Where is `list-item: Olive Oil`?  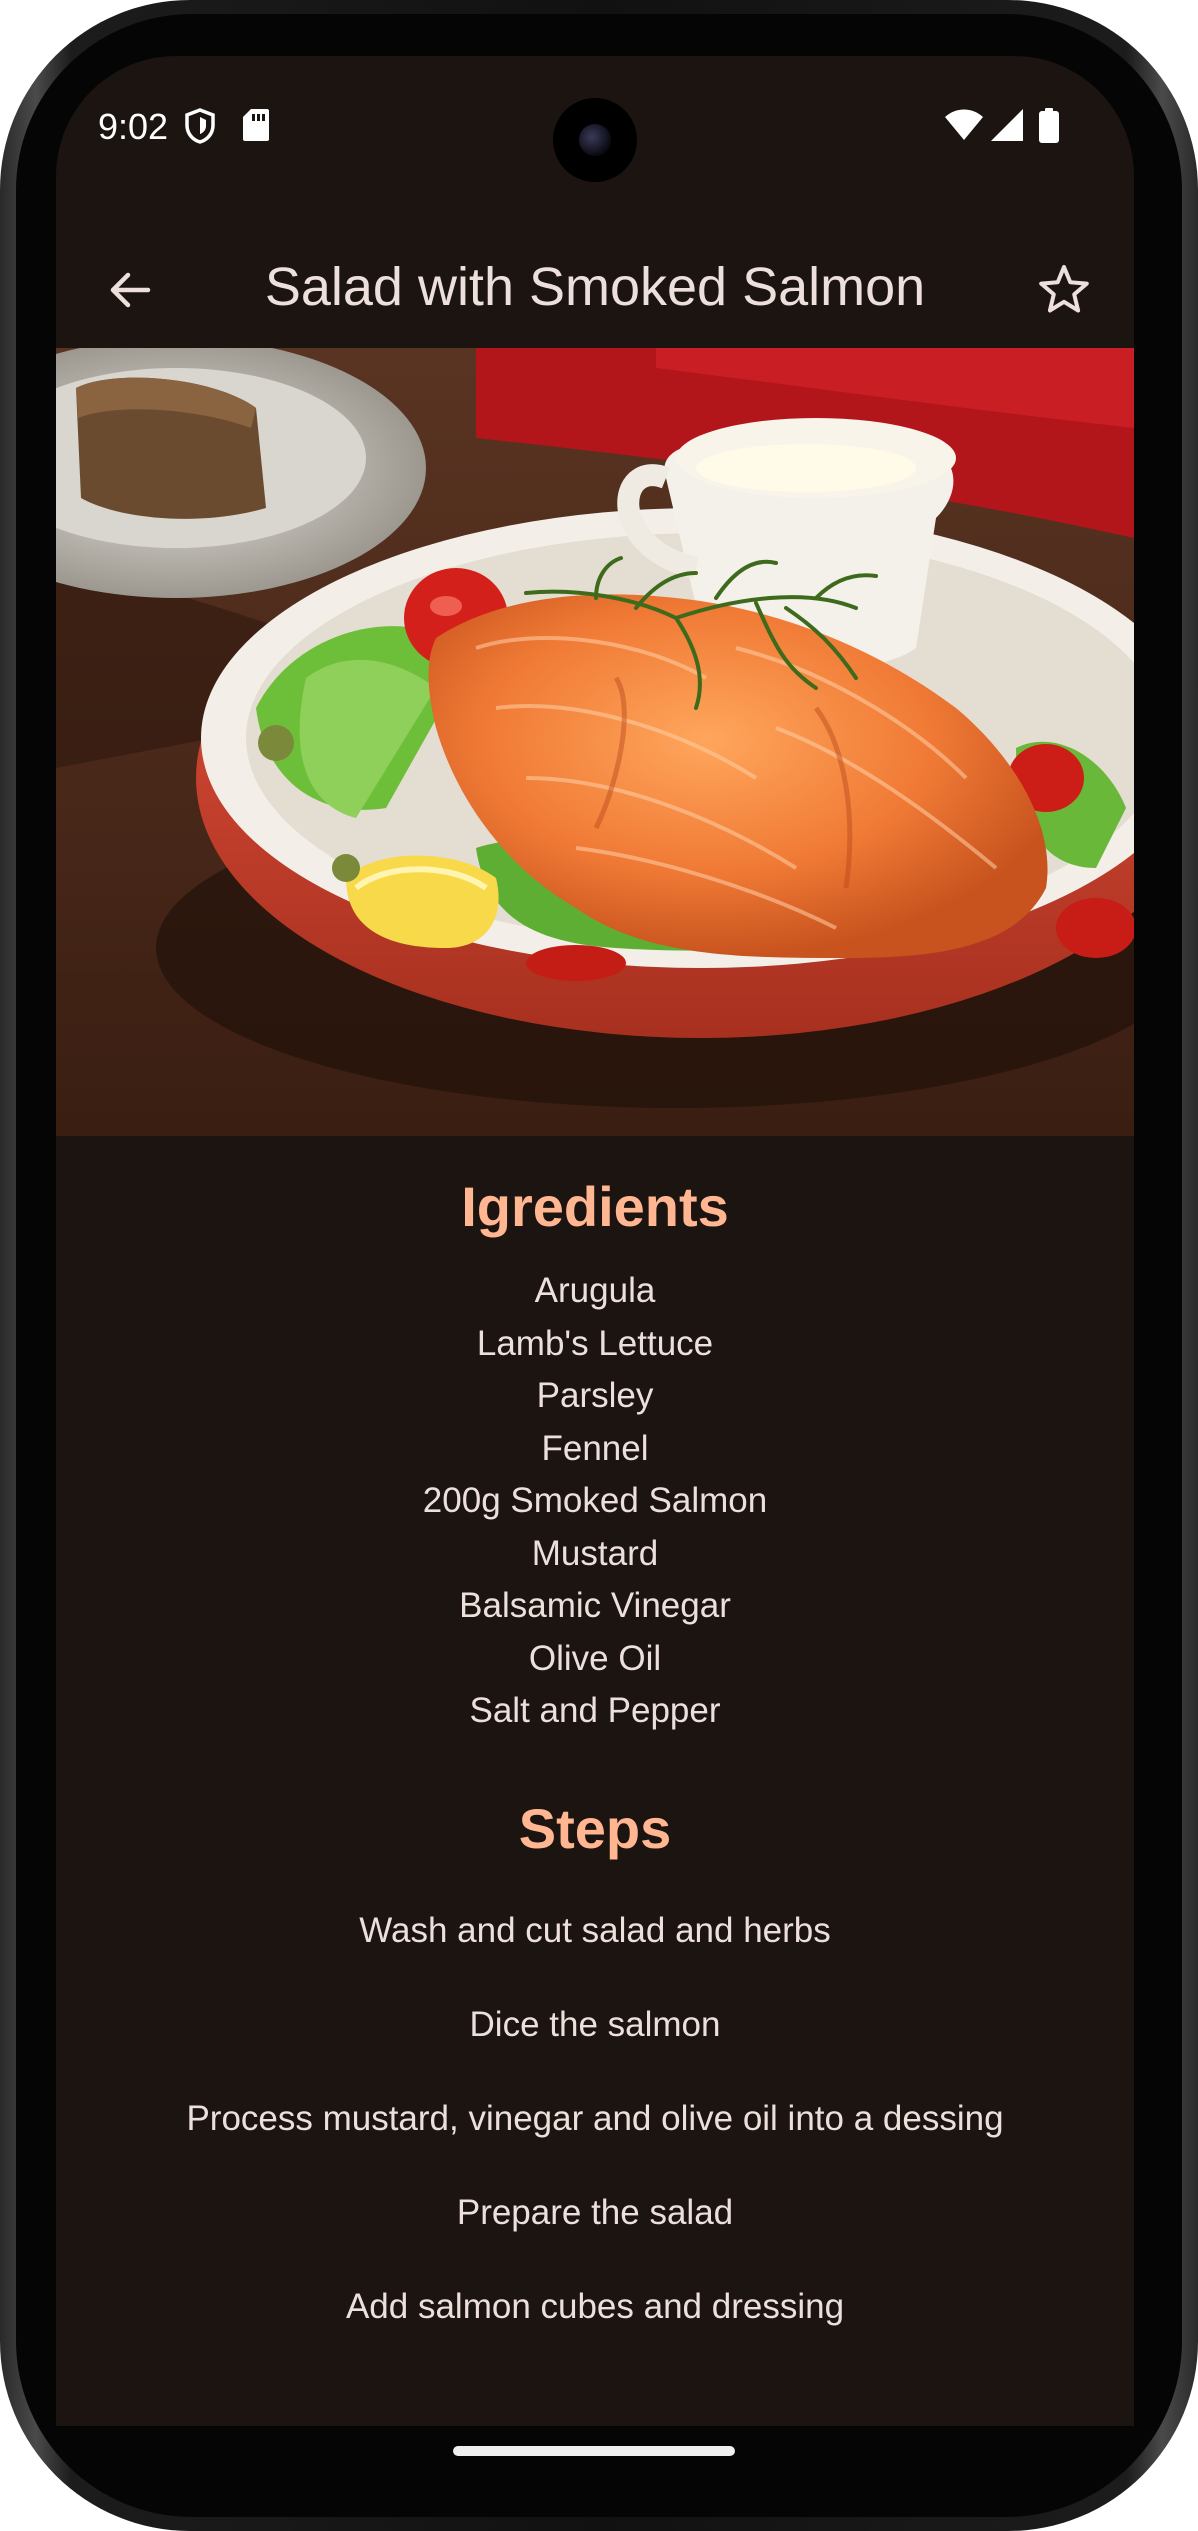 list-item: Olive Oil is located at coordinates (595, 1658).